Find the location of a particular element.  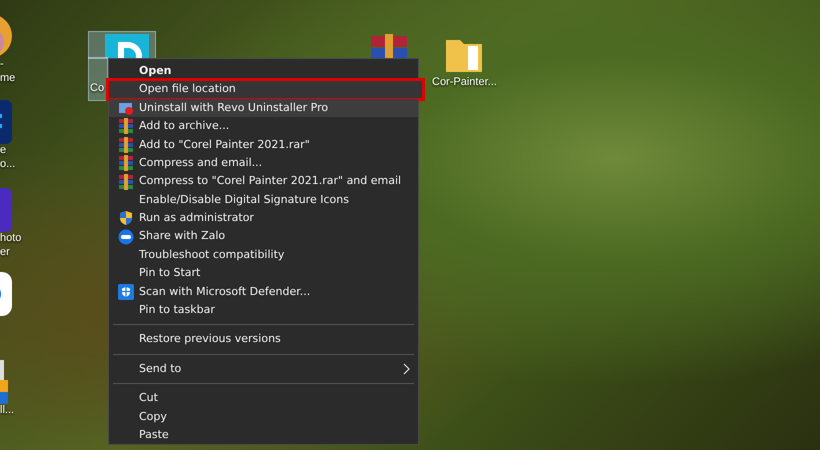

chevron-right-icon is located at coordinates (406, 369).